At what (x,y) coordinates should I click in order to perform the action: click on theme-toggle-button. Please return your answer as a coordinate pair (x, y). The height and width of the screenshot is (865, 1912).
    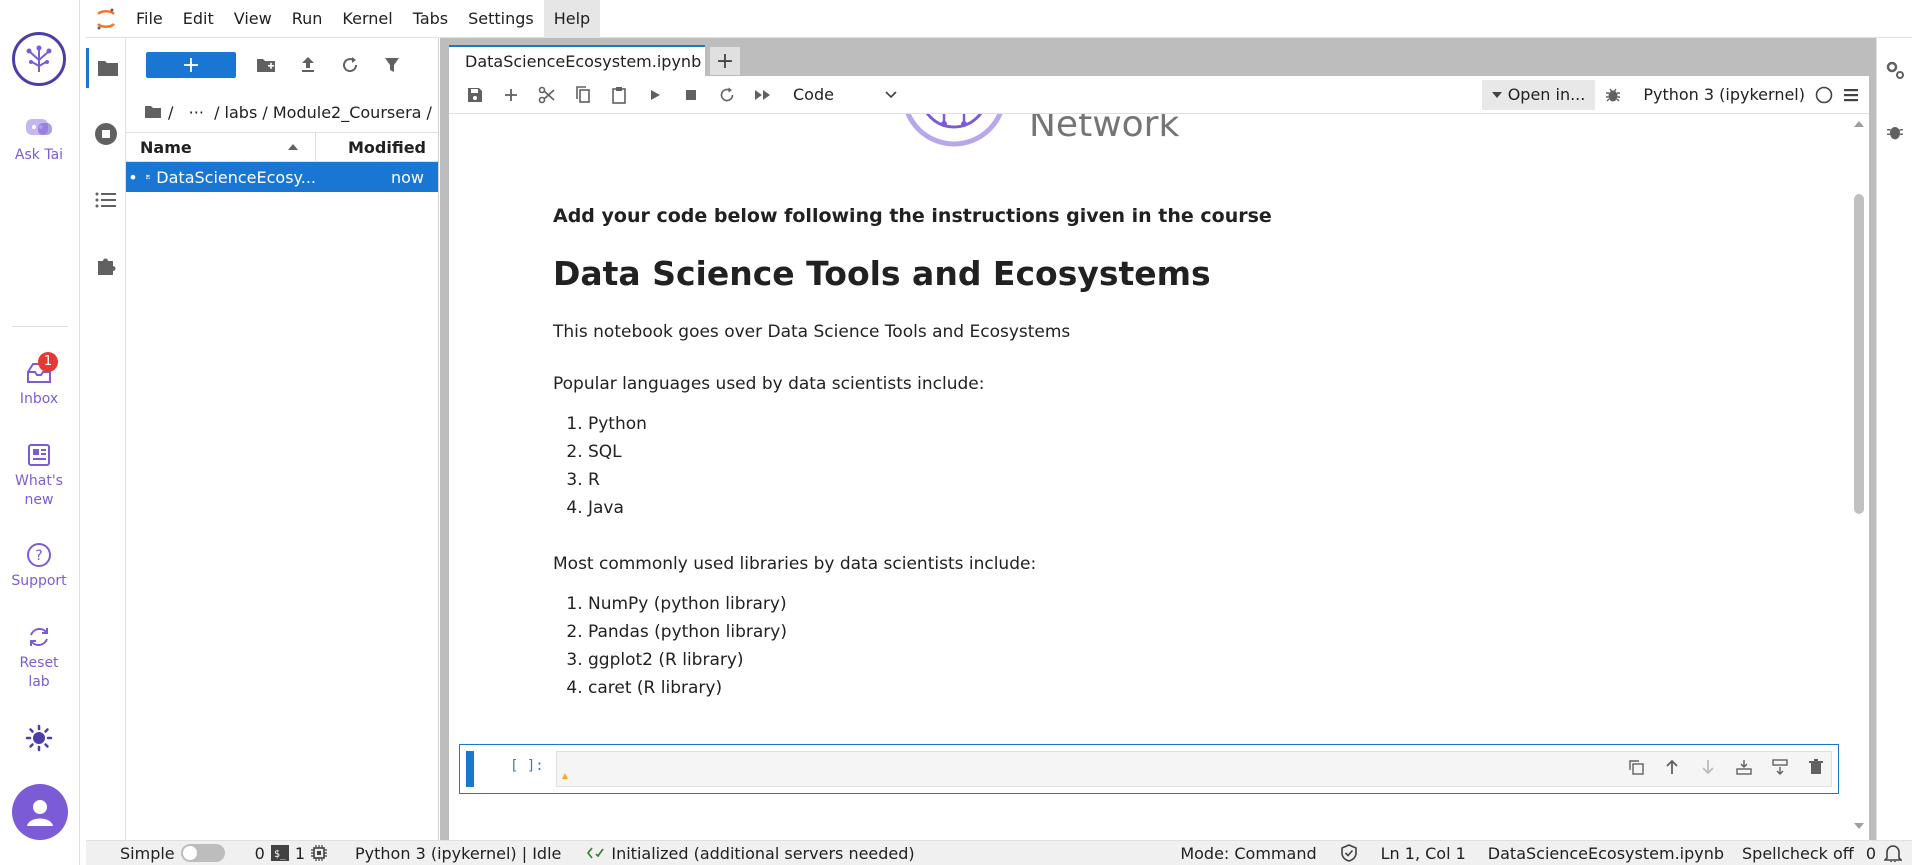
    Looking at the image, I should click on (39, 740).